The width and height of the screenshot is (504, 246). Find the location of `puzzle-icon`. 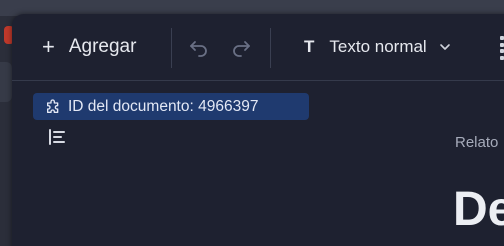

puzzle-icon is located at coordinates (53, 105).